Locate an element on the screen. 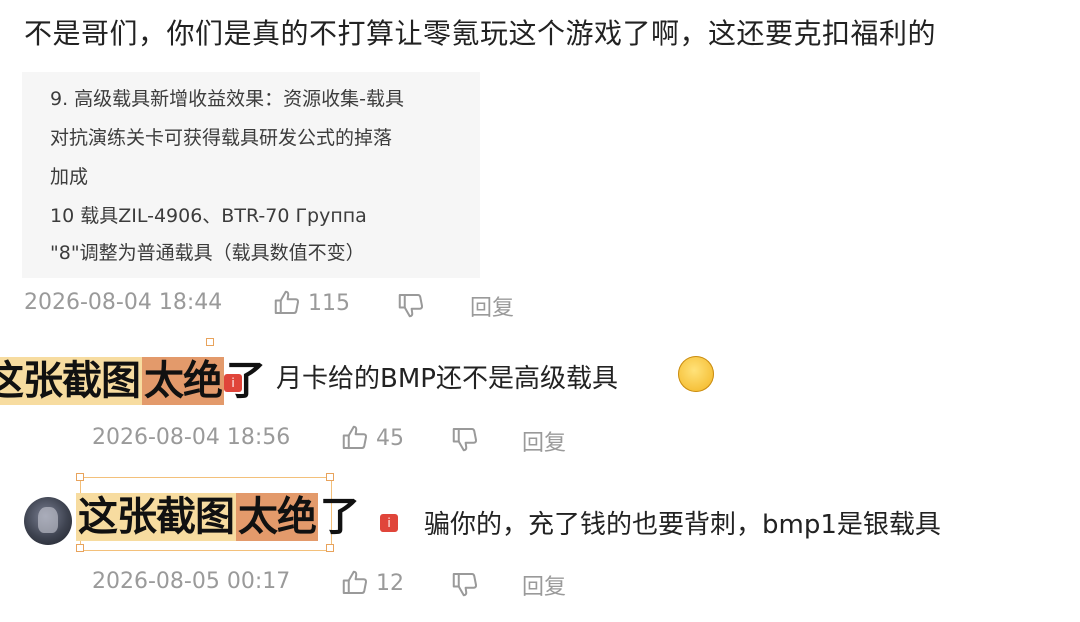 The width and height of the screenshot is (1080, 622). caption-2-handle-bottom-left is located at coordinates (80, 548).